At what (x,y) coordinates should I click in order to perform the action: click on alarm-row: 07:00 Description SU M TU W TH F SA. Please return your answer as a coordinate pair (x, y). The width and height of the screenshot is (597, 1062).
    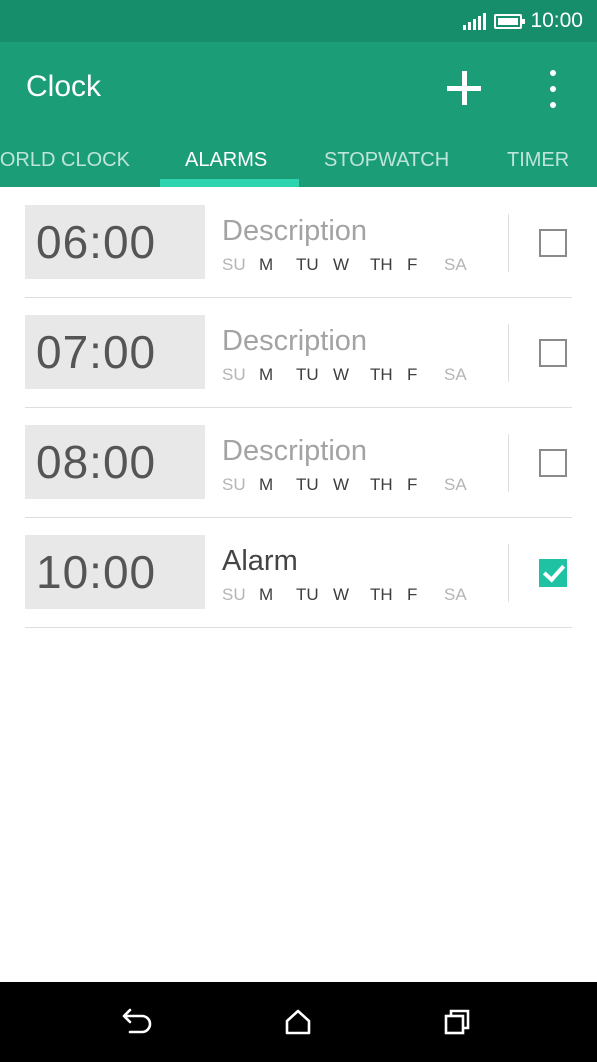
    Looking at the image, I should click on (298, 353).